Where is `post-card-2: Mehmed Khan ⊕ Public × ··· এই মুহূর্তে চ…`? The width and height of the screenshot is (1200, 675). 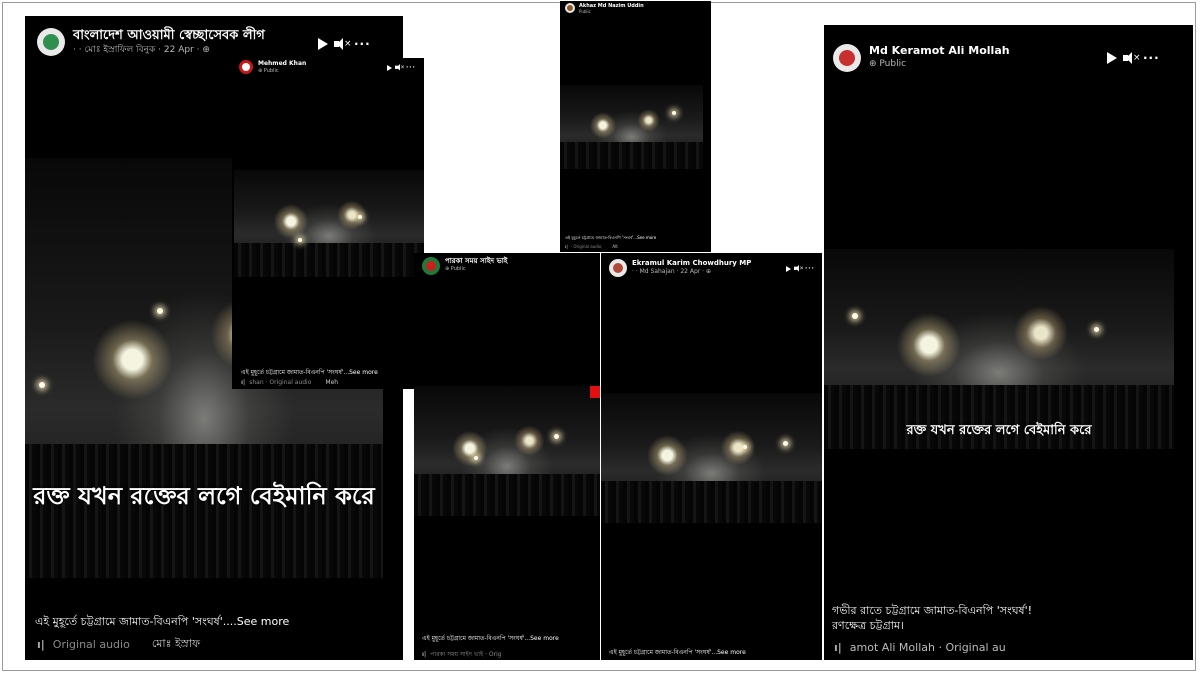 post-card-2: Mehmed Khan ⊕ Public × ··· এই মুহূর্তে চ… is located at coordinates (328, 223).